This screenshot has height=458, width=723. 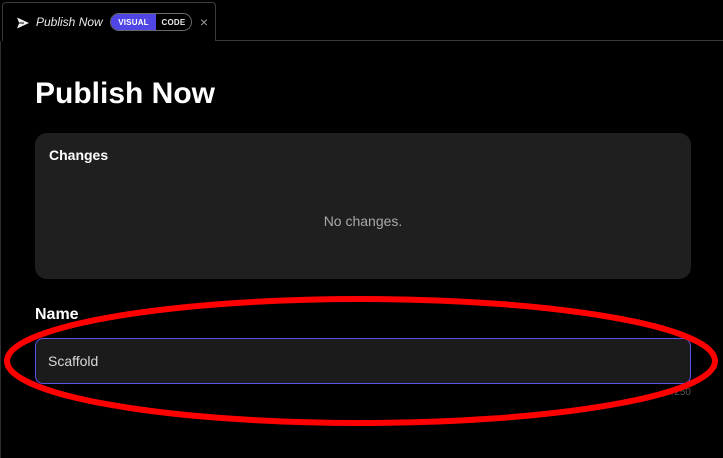 I want to click on name-input, so click(x=363, y=361).